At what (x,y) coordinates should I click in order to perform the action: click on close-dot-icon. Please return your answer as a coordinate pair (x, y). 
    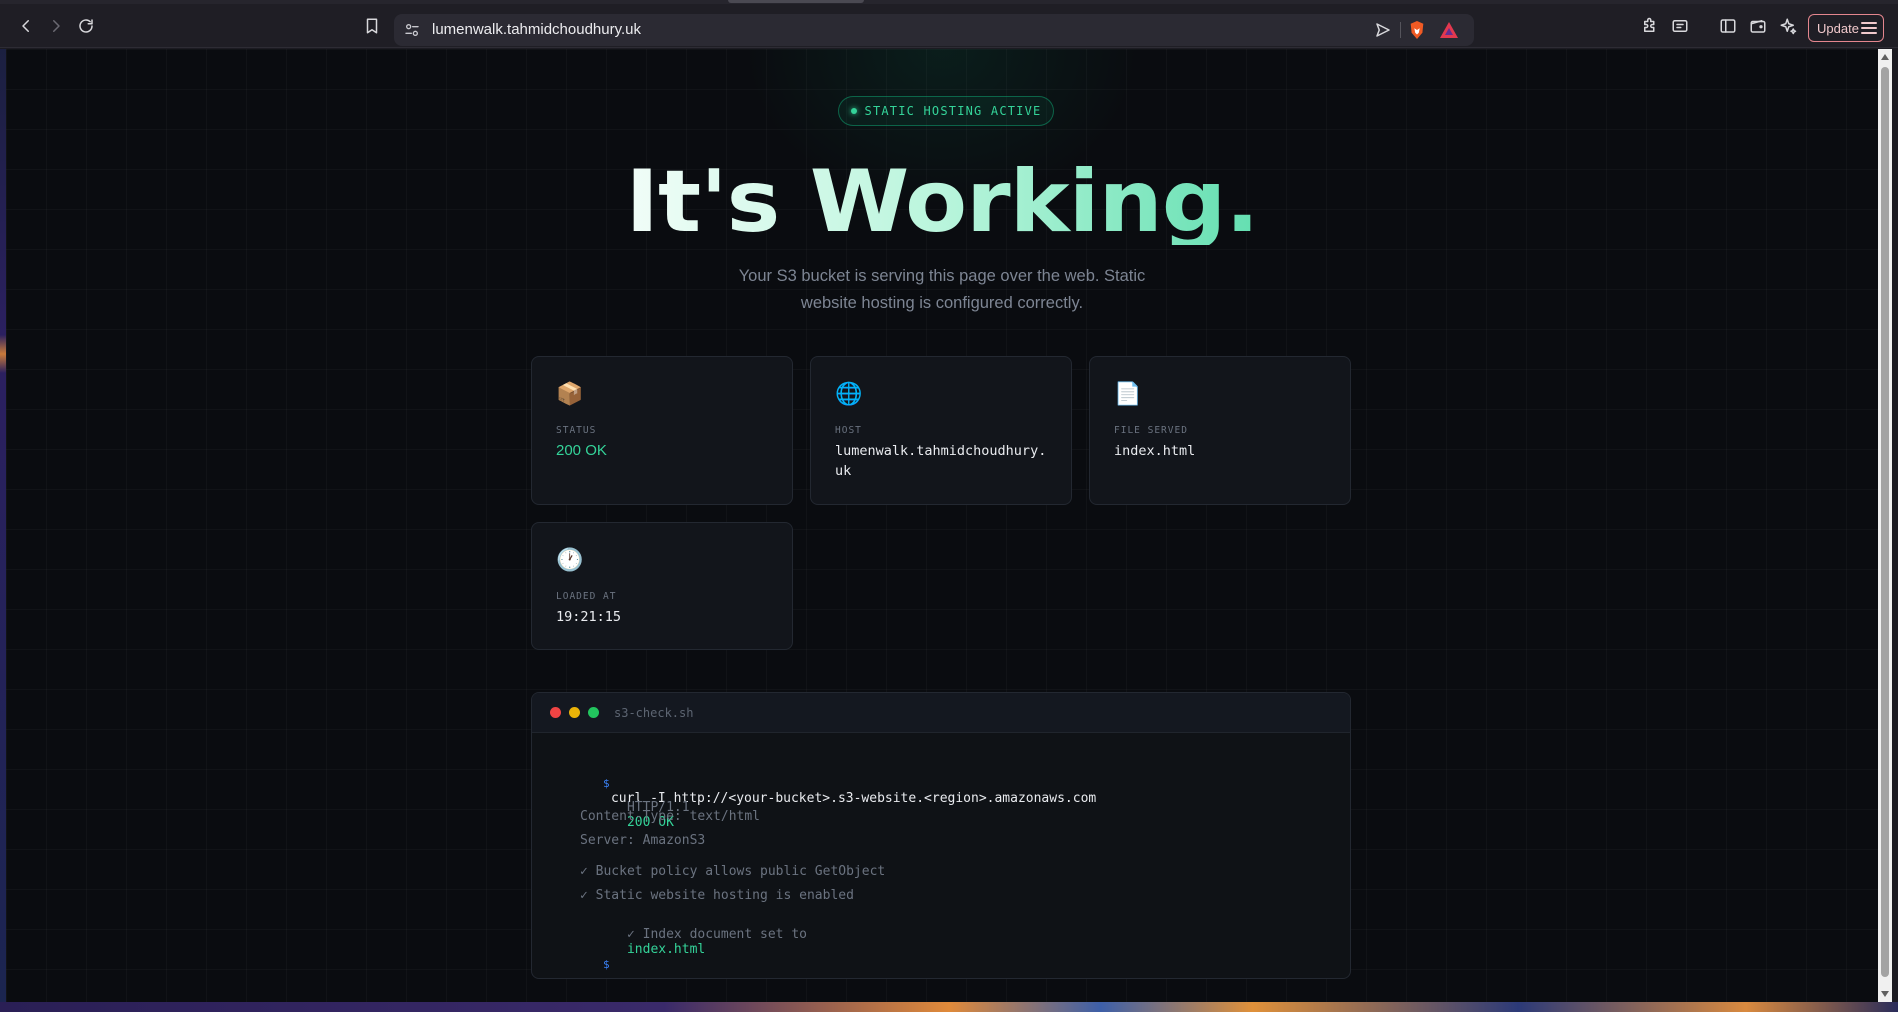
    Looking at the image, I should click on (555, 712).